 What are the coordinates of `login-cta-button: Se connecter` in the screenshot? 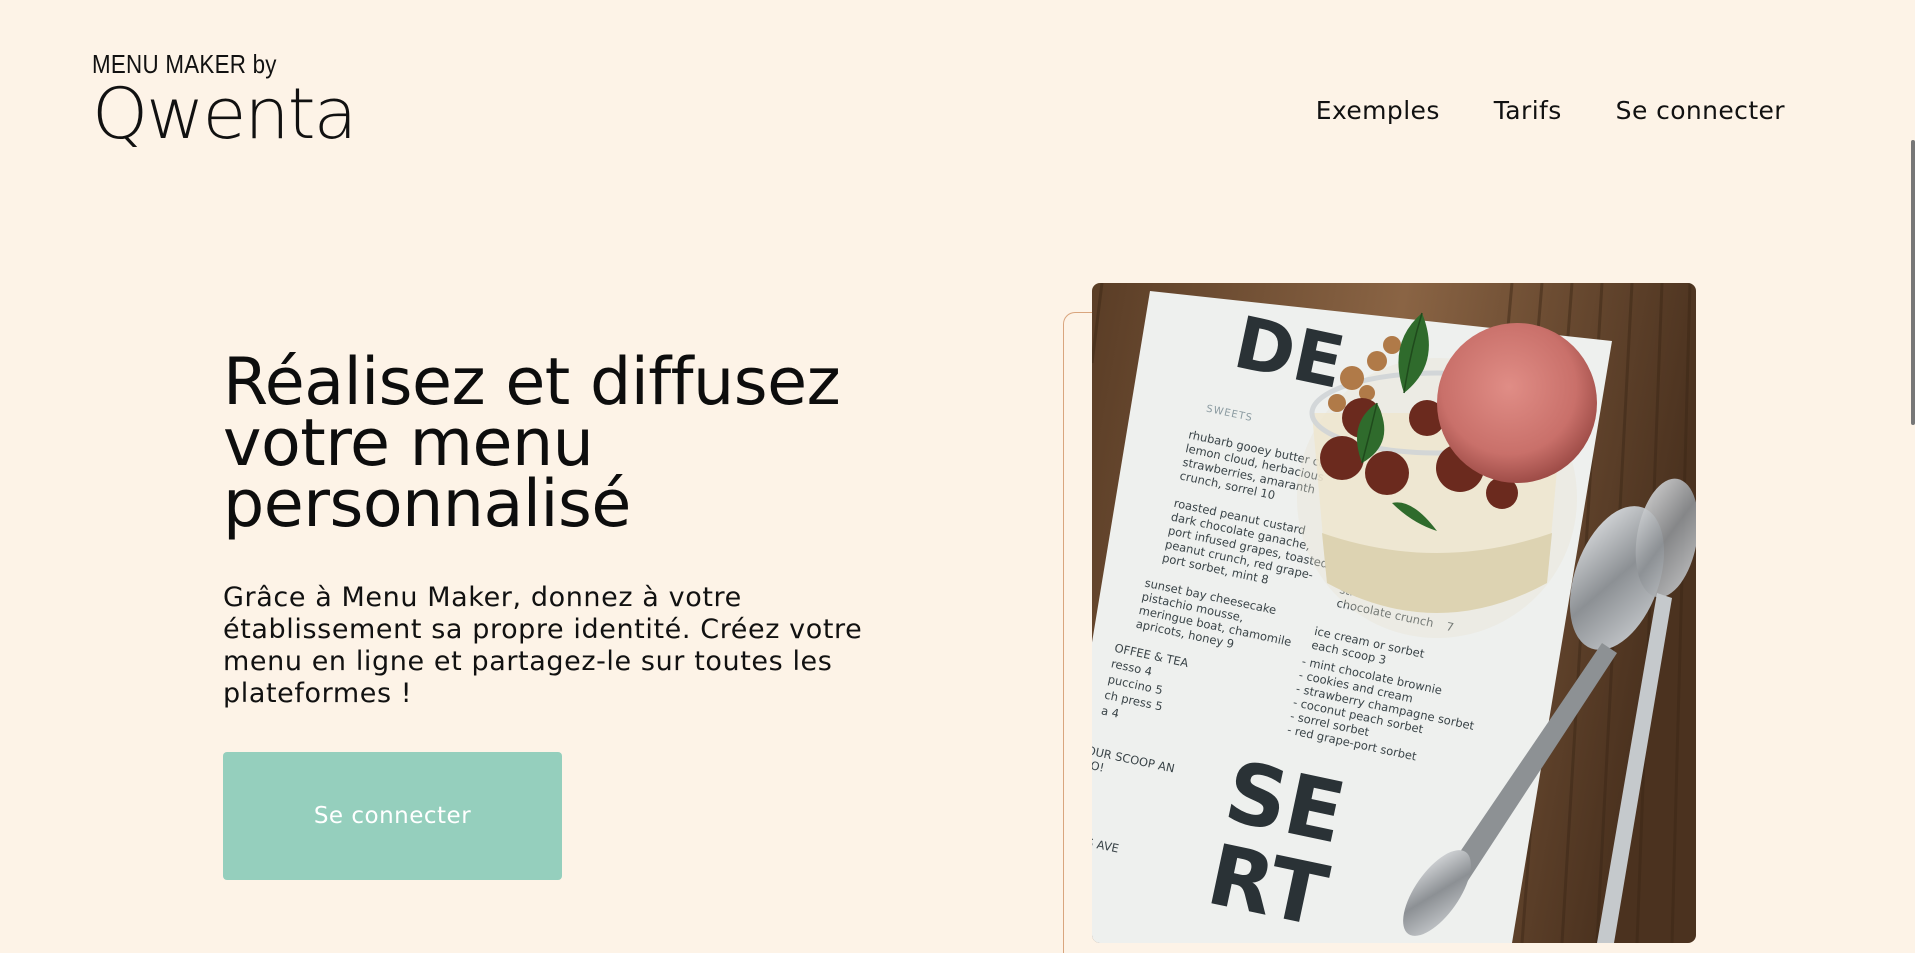 It's located at (392, 816).